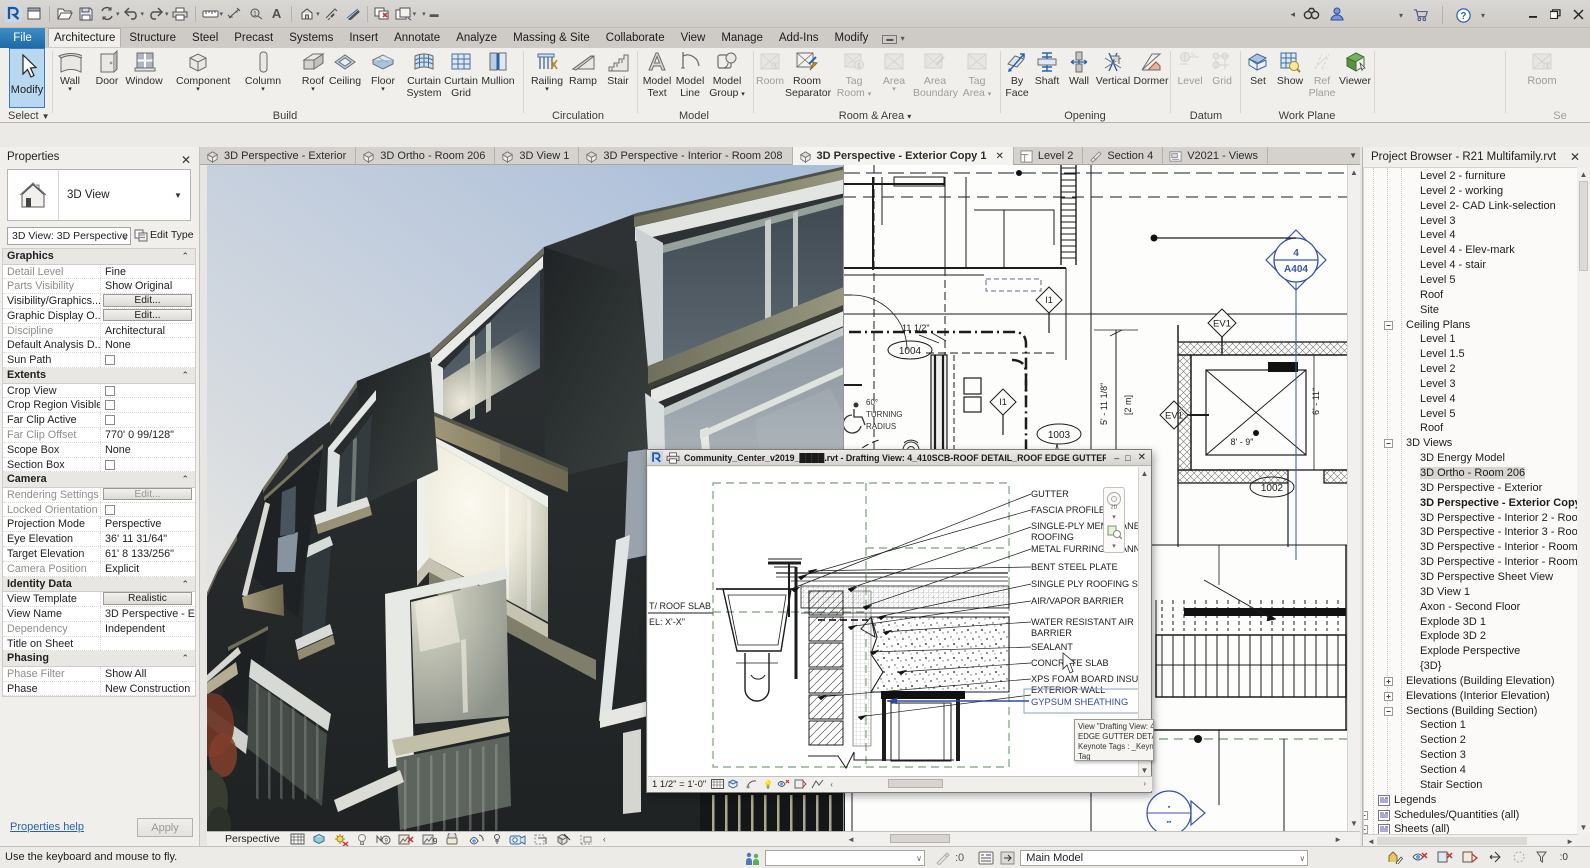  Describe the element at coordinates (872, 402) in the screenshot. I see `svg-text: 60°` at that location.